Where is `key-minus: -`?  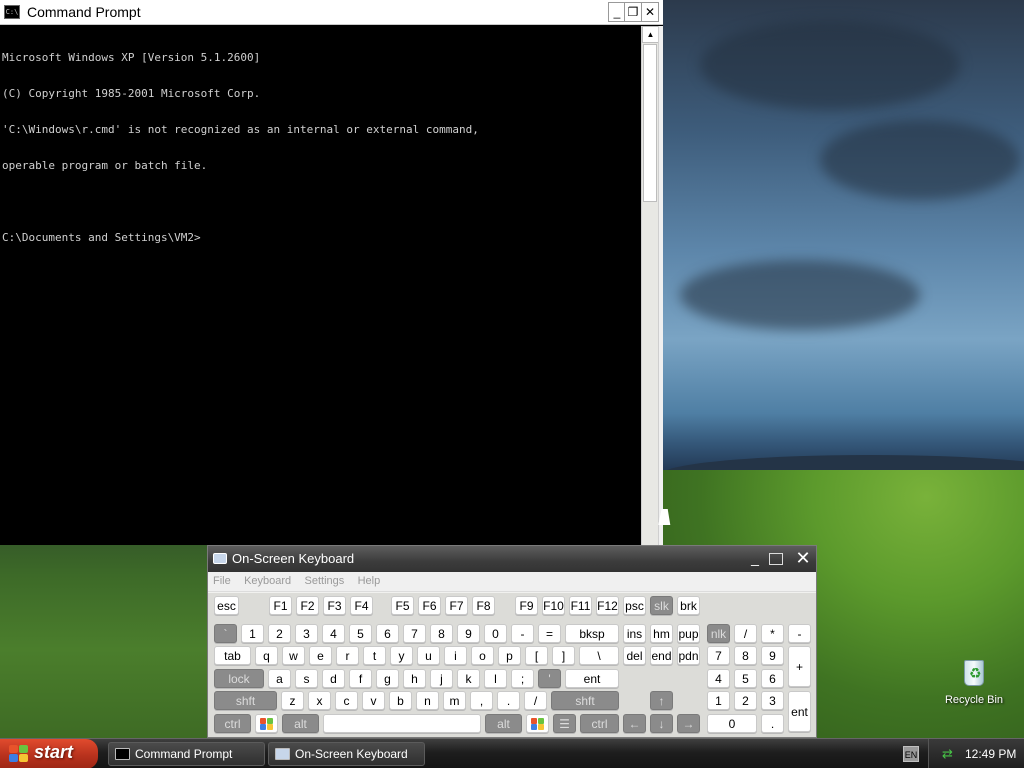 key-minus: - is located at coordinates (522, 633).